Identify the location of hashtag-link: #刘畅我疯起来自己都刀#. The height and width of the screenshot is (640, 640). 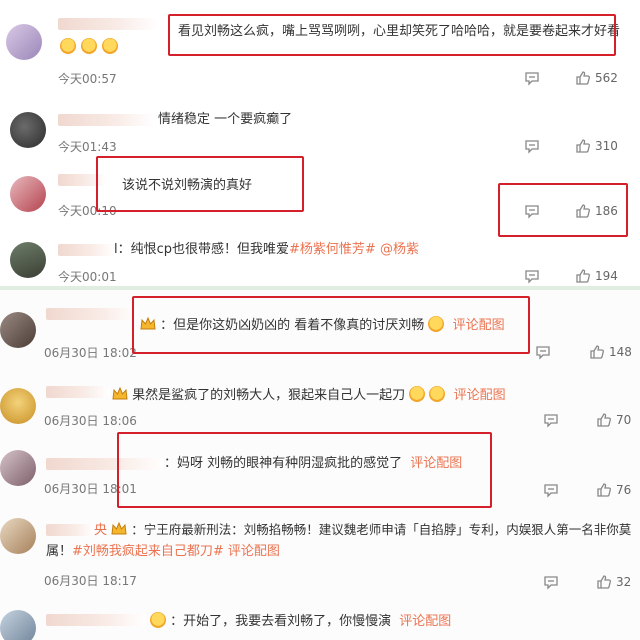
(148, 551).